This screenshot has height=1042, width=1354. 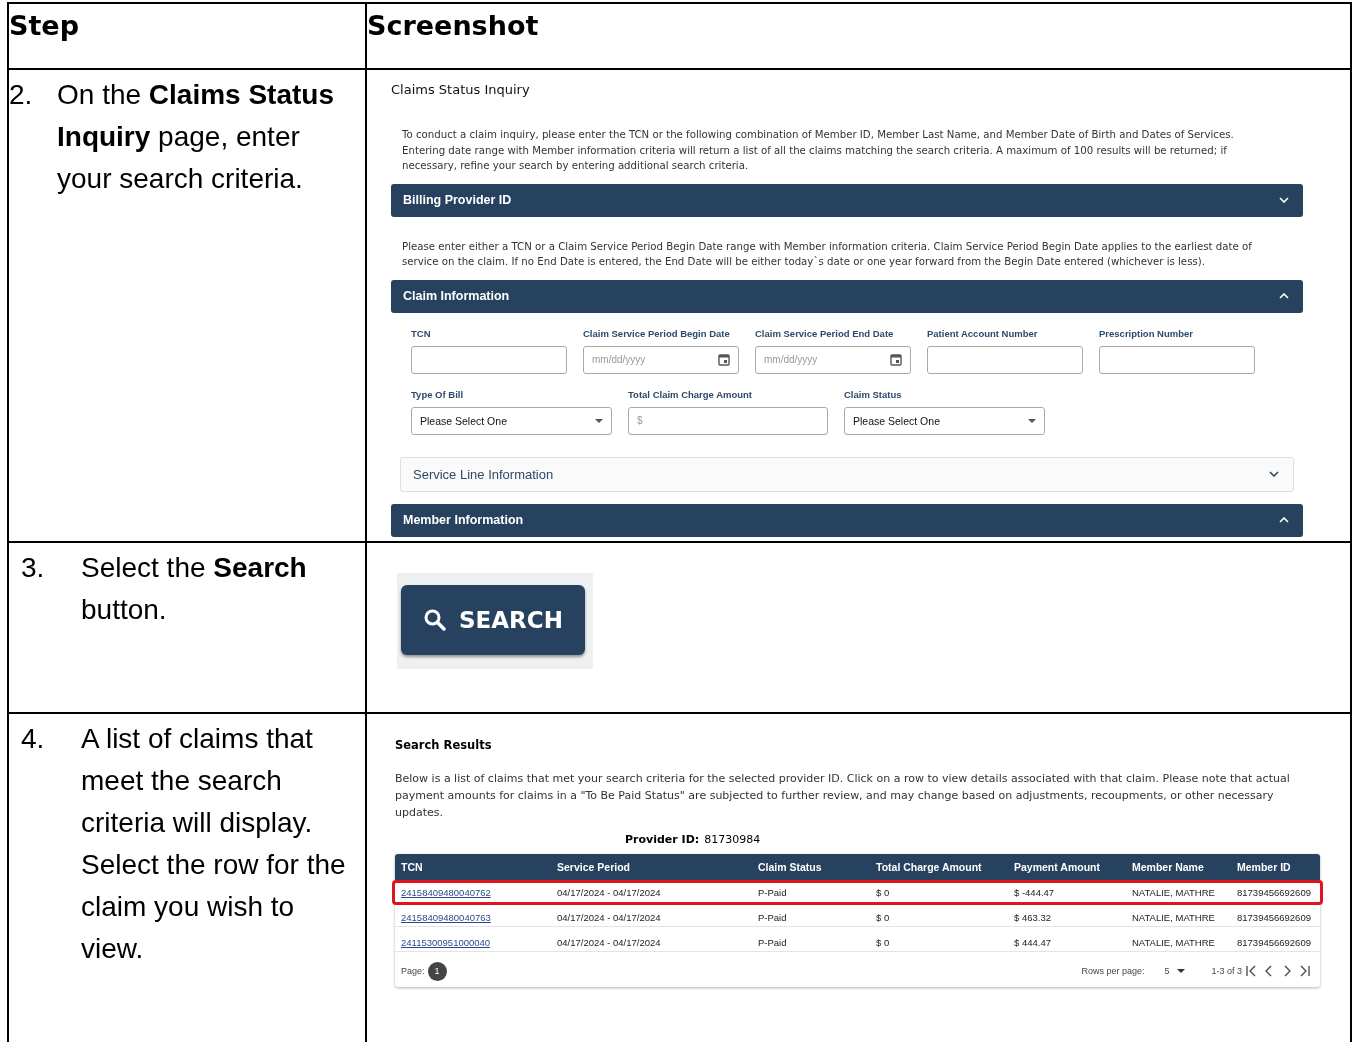 What do you see at coordinates (825, 333) in the screenshot?
I see `field-label: Claim Service Period End Date` at bounding box center [825, 333].